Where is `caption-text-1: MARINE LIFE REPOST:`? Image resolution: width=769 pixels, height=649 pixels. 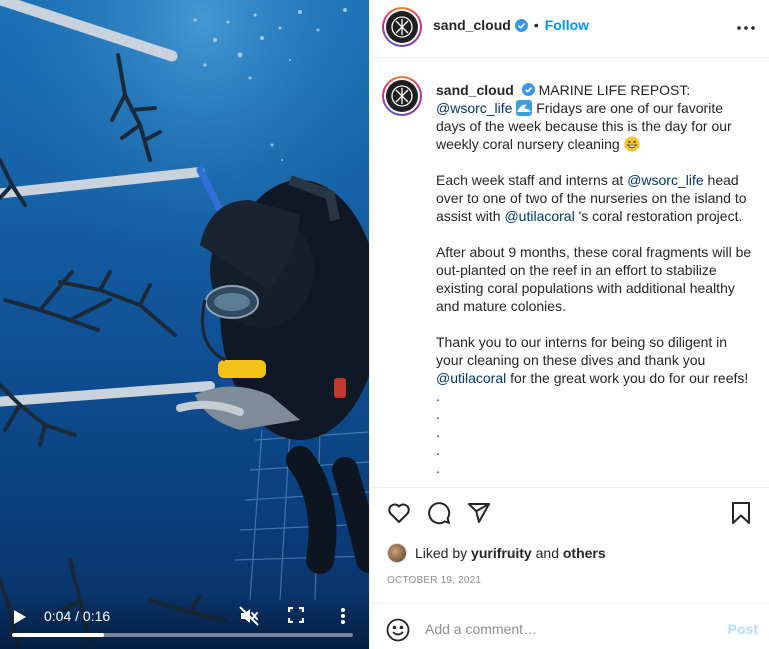 caption-text-1: MARINE LIFE REPOST: is located at coordinates (616, 90).